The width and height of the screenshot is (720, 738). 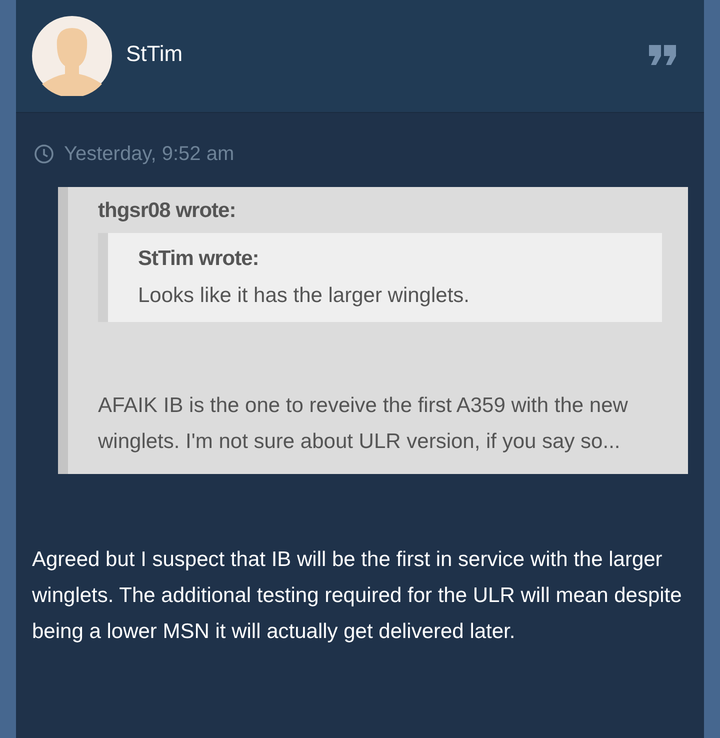 What do you see at coordinates (357, 595) in the screenshot?
I see `post-body: Agreed but I suspect that IB will be the first in service with the larger winglets. The additional testing required for the ULR will mean despite being a lower MSN it will actually get delivered later.` at bounding box center [357, 595].